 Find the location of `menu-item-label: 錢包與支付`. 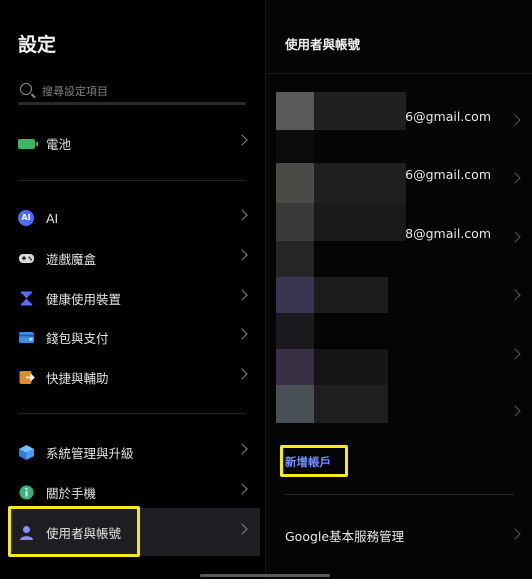

menu-item-label: 錢包與支付 is located at coordinates (77, 338).